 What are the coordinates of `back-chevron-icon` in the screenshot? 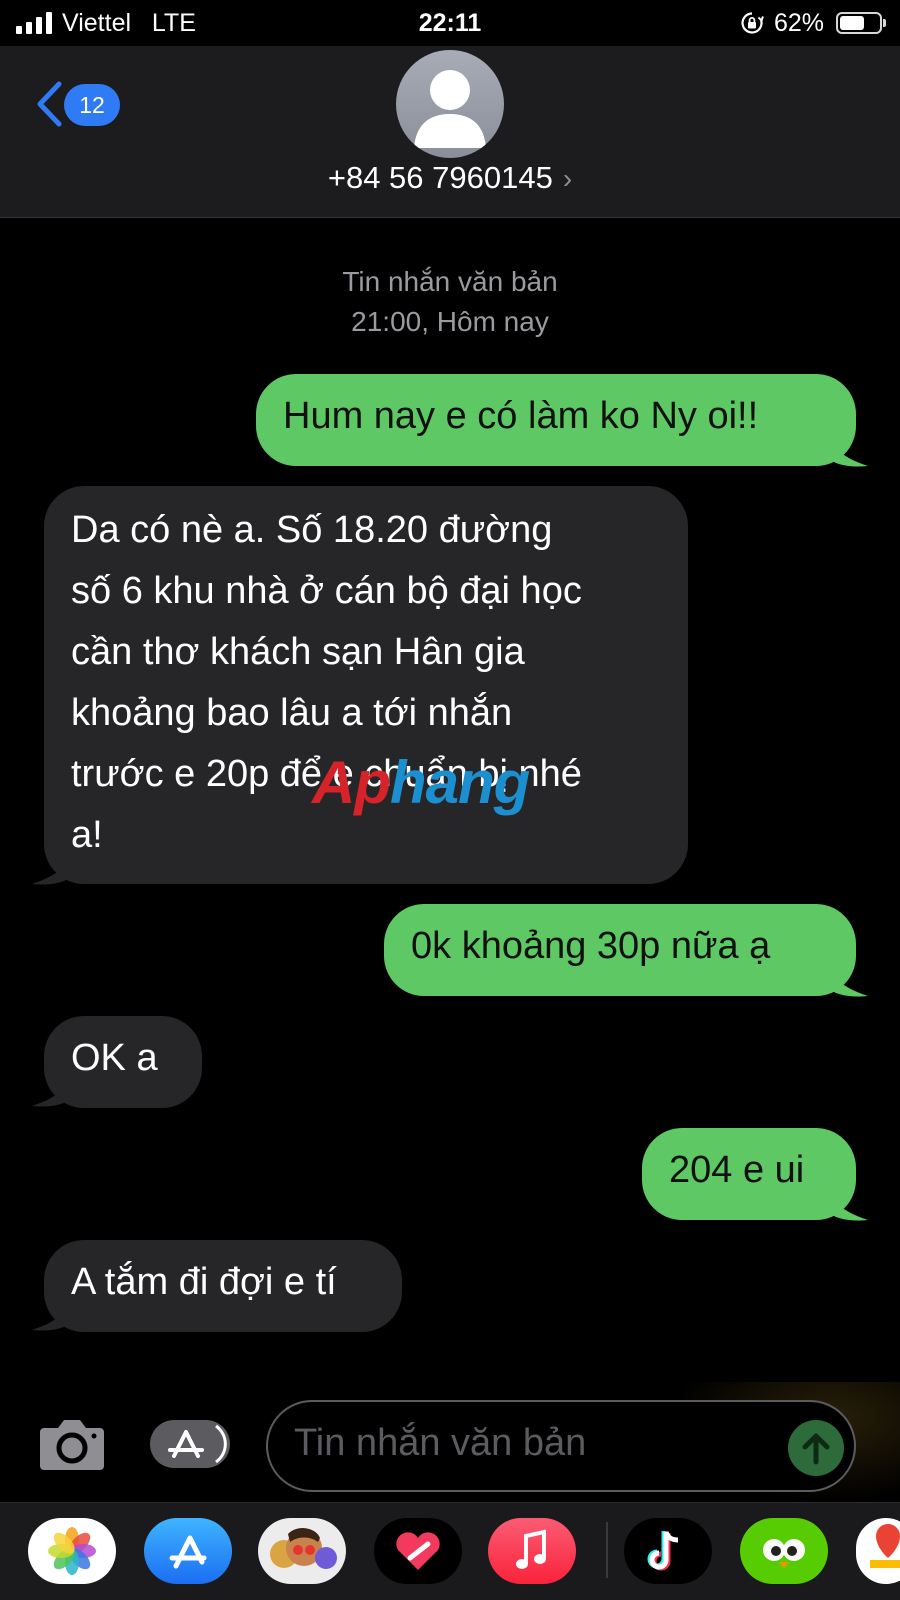 It's located at (49, 104).